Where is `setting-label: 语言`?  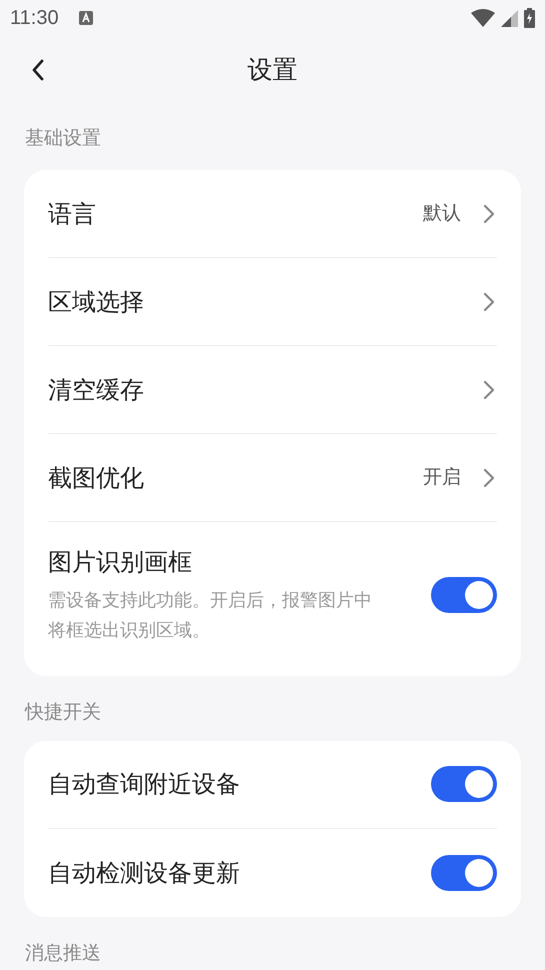 setting-label: 语言 is located at coordinates (72, 214).